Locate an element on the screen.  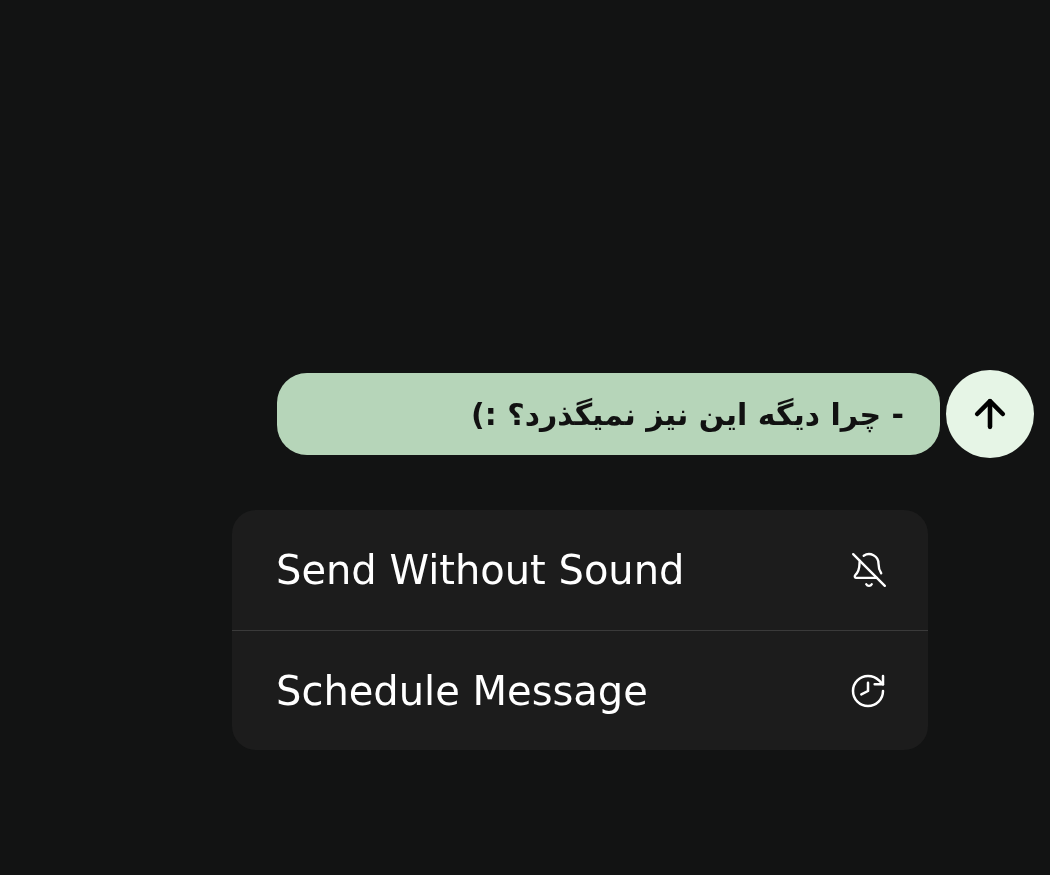
menu-item: Send Without Sound is located at coordinates (580, 570).